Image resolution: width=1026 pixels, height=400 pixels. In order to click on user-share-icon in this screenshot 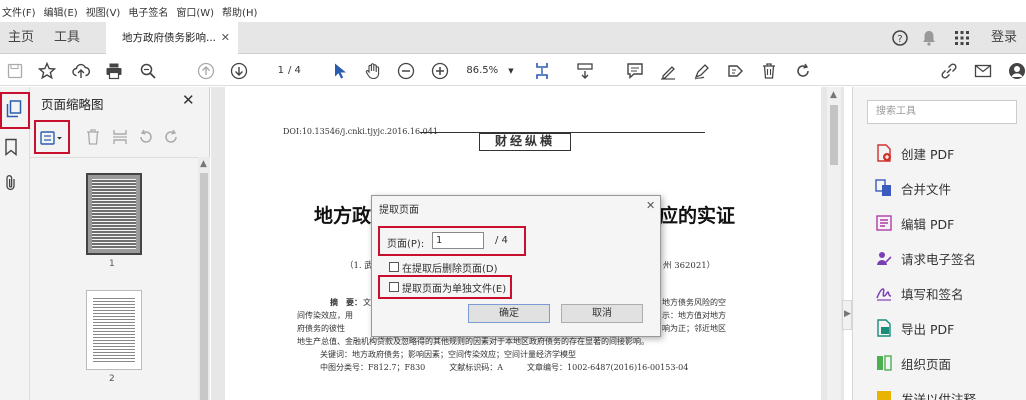, I will do `click(1016, 71)`.